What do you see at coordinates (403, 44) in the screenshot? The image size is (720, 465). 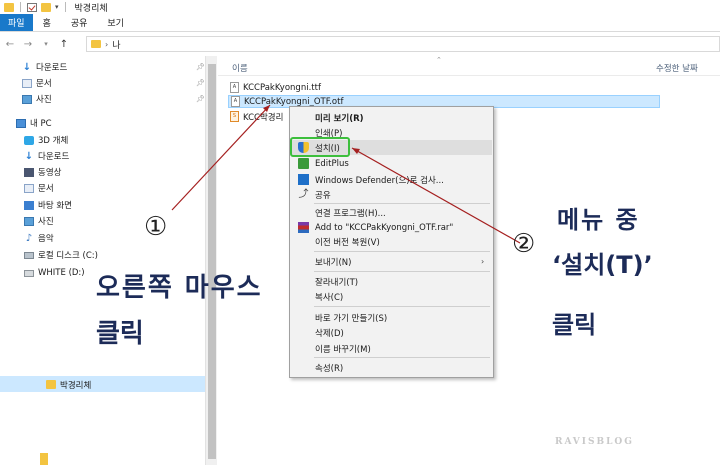 I see `address-bar: › 나` at bounding box center [403, 44].